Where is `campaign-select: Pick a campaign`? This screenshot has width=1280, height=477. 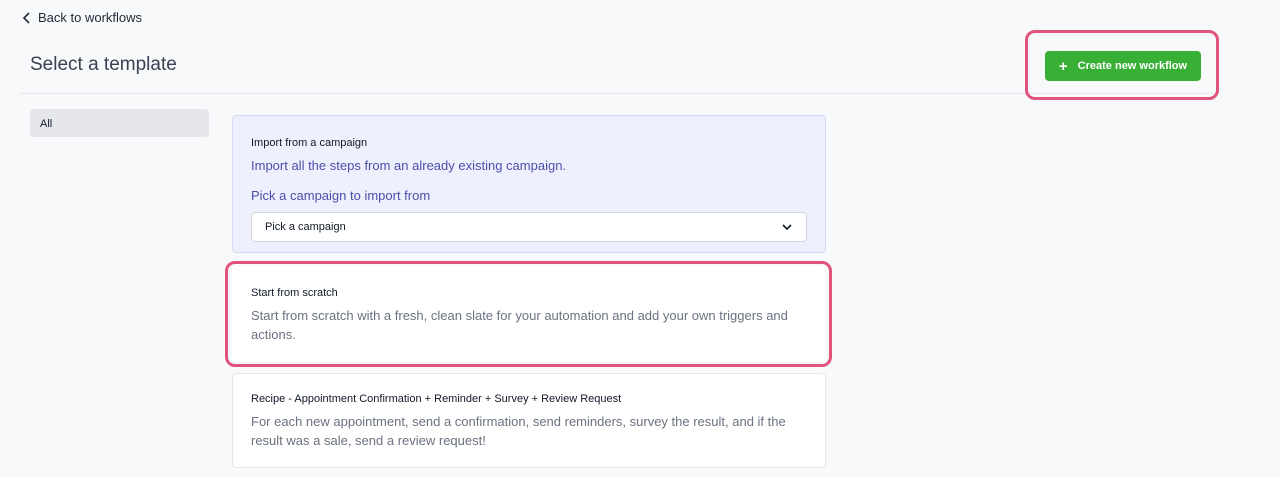
campaign-select: Pick a campaign is located at coordinates (529, 227).